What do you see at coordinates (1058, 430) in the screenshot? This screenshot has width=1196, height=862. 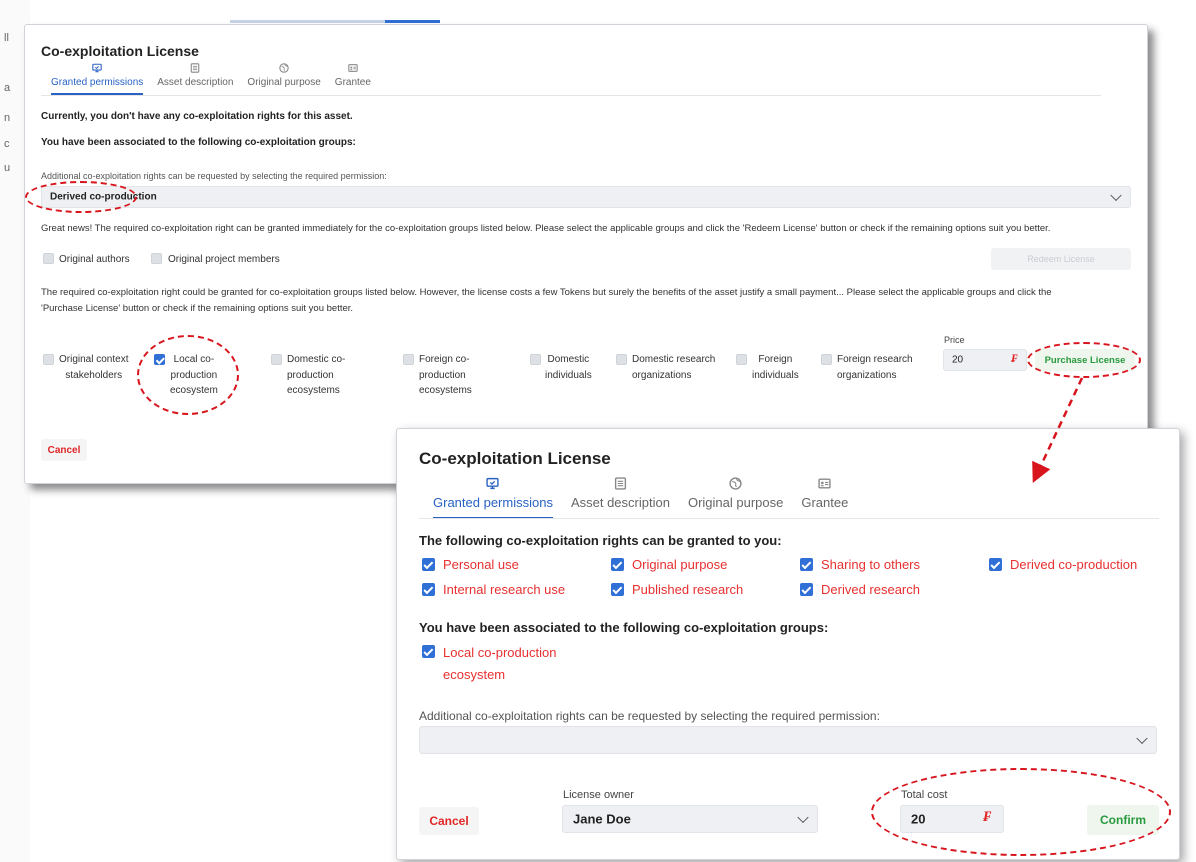 I see `annotation-arrow-icon` at bounding box center [1058, 430].